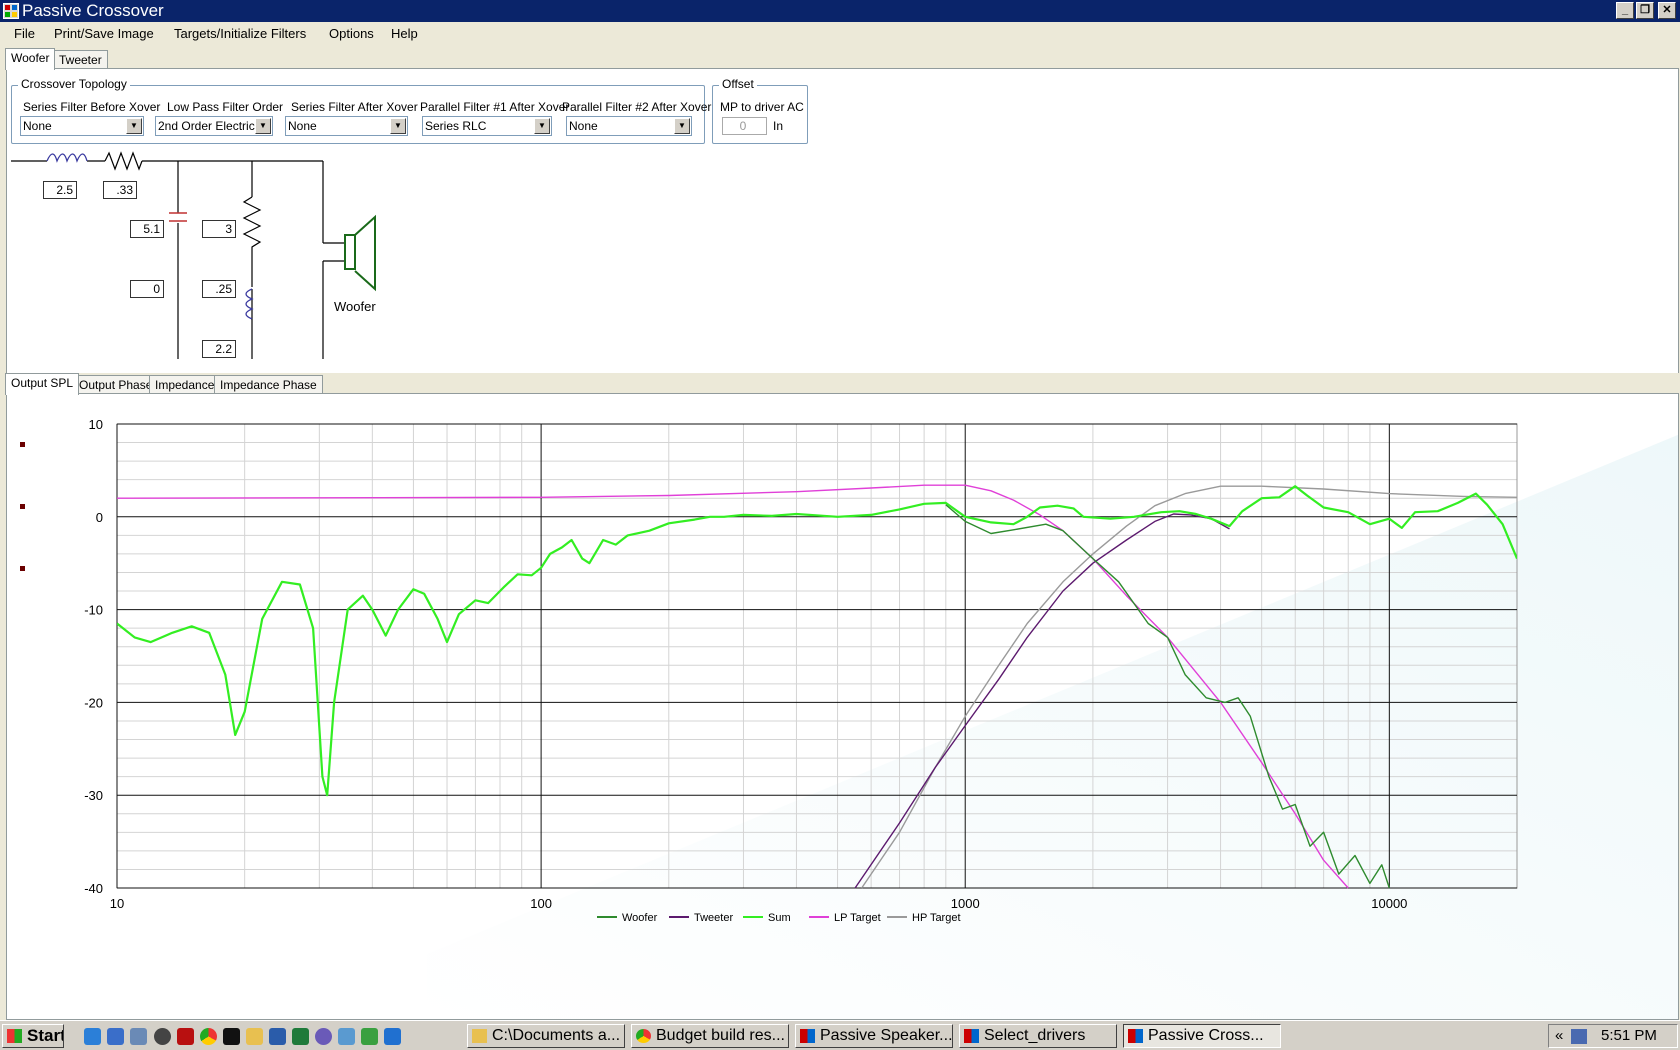 The image size is (1680, 1050). I want to click on restore-button: ❐, so click(1645, 10).